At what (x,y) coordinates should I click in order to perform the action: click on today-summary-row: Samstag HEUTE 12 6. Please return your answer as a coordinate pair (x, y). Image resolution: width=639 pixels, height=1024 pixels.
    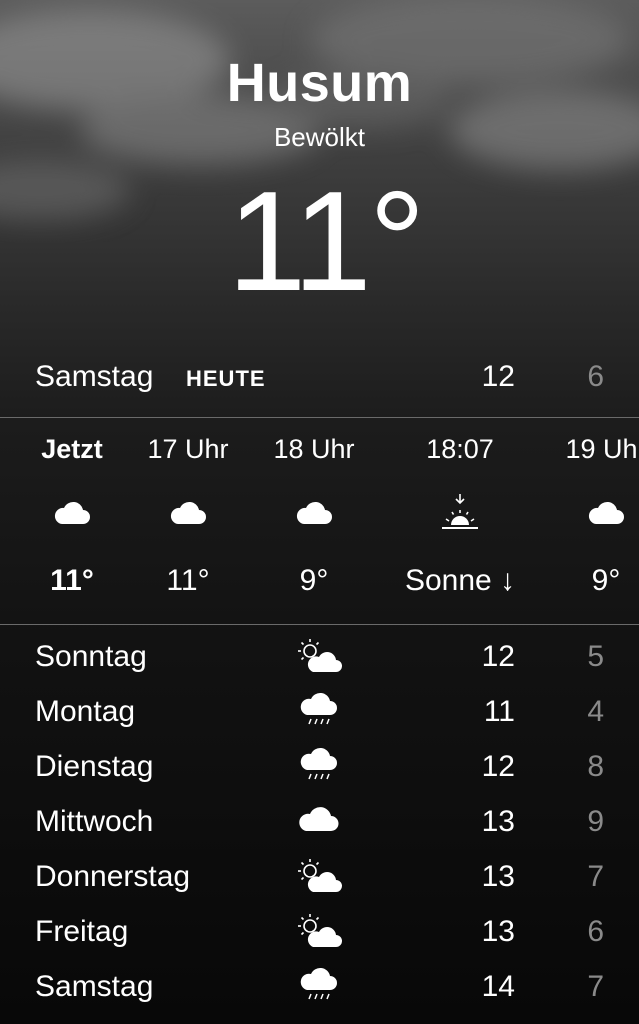
    Looking at the image, I should click on (319, 378).